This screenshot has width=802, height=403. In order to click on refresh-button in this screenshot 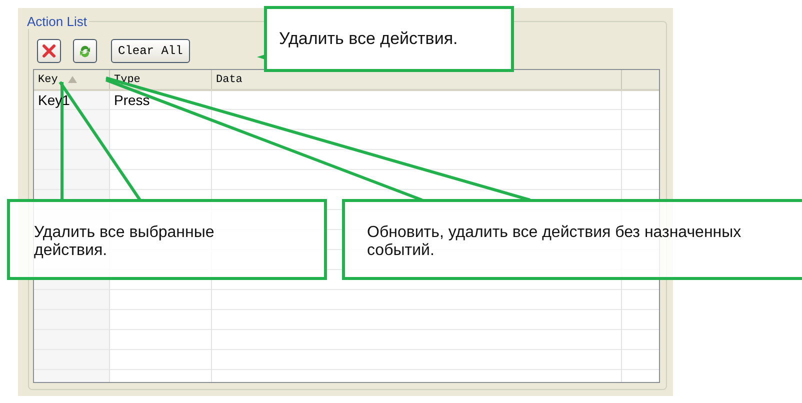, I will do `click(85, 51)`.